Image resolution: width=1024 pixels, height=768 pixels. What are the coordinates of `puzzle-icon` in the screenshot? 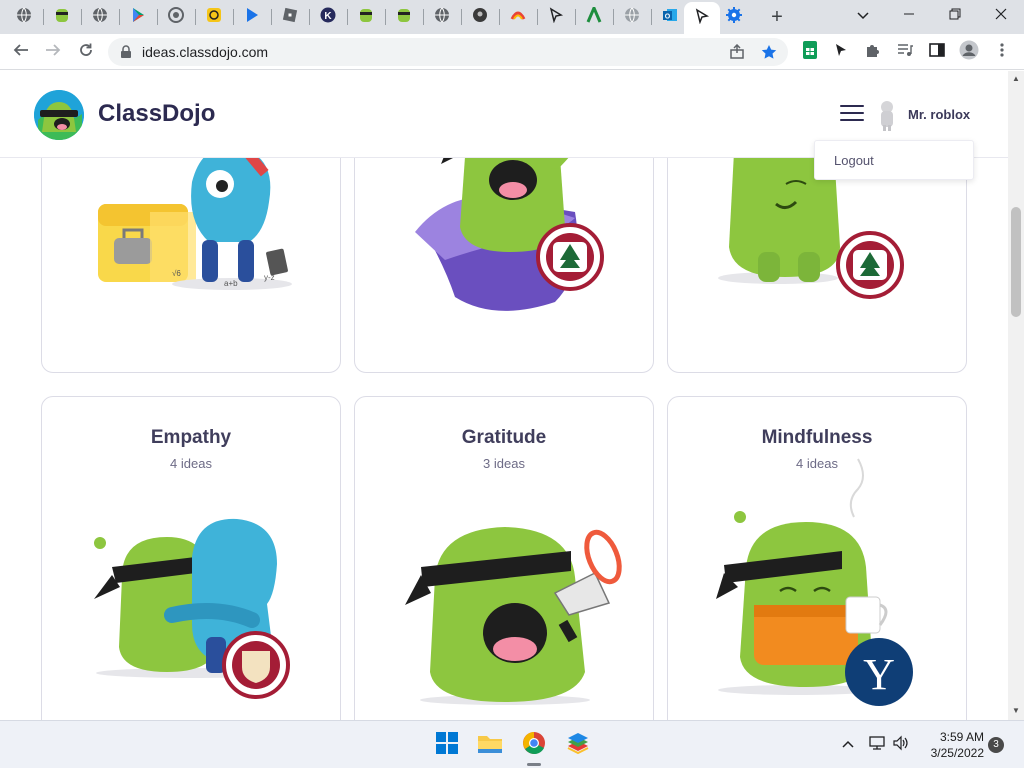 It's located at (873, 52).